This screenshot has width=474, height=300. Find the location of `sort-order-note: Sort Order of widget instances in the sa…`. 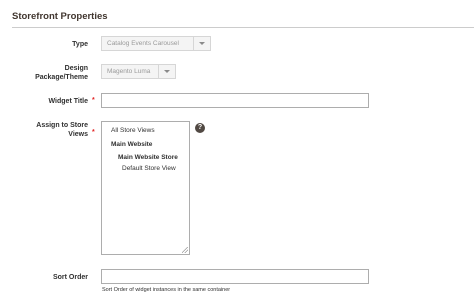

sort-order-note: Sort Order of widget instances in the sa… is located at coordinates (166, 290).